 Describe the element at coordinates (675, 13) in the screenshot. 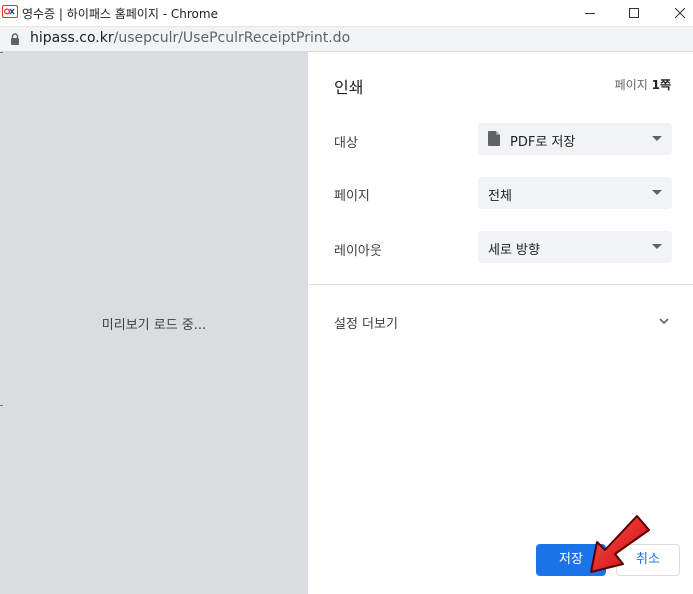

I see `close-window-button` at that location.